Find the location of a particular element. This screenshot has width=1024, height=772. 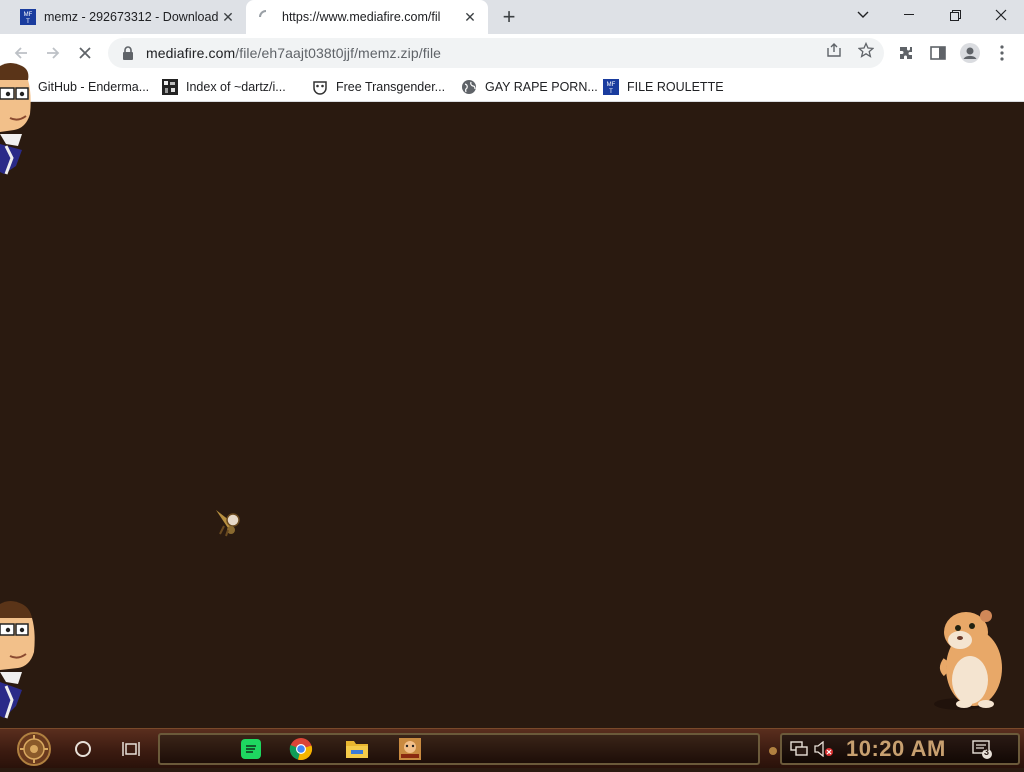

pixel-icon is located at coordinates (170, 87).